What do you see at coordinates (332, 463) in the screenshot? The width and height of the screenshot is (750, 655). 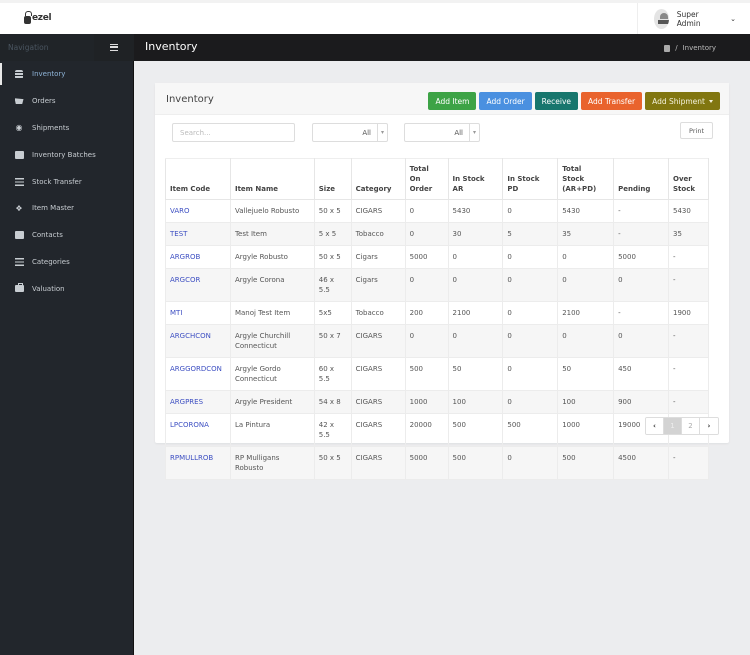 I see `cell-size: 50 x 5` at bounding box center [332, 463].